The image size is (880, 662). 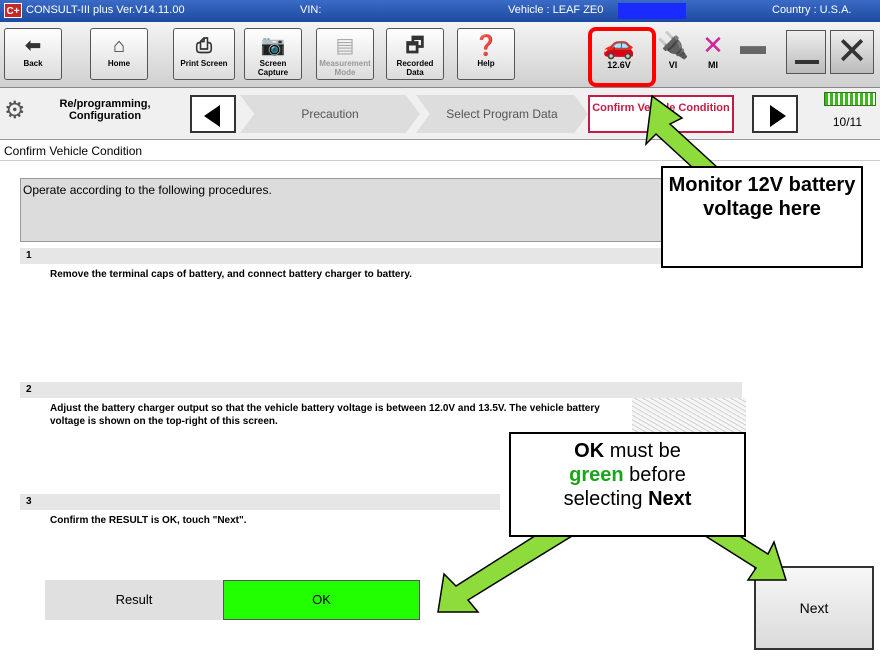 What do you see at coordinates (486, 46) in the screenshot?
I see `help-icon: ❓` at bounding box center [486, 46].